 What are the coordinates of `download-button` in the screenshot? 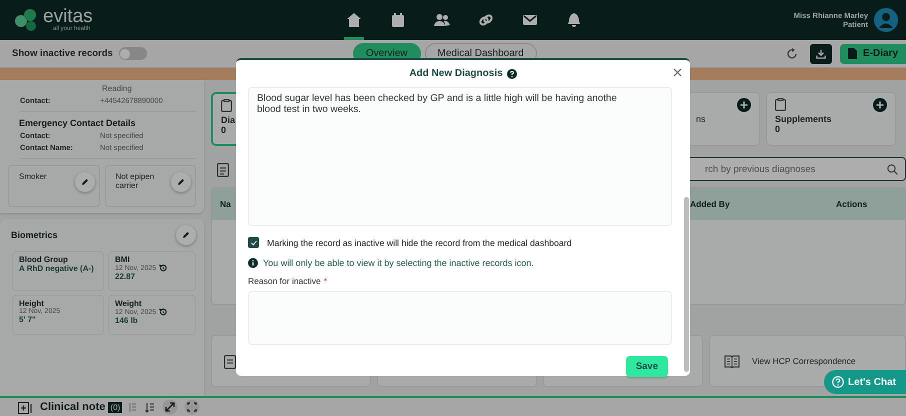 It's located at (821, 54).